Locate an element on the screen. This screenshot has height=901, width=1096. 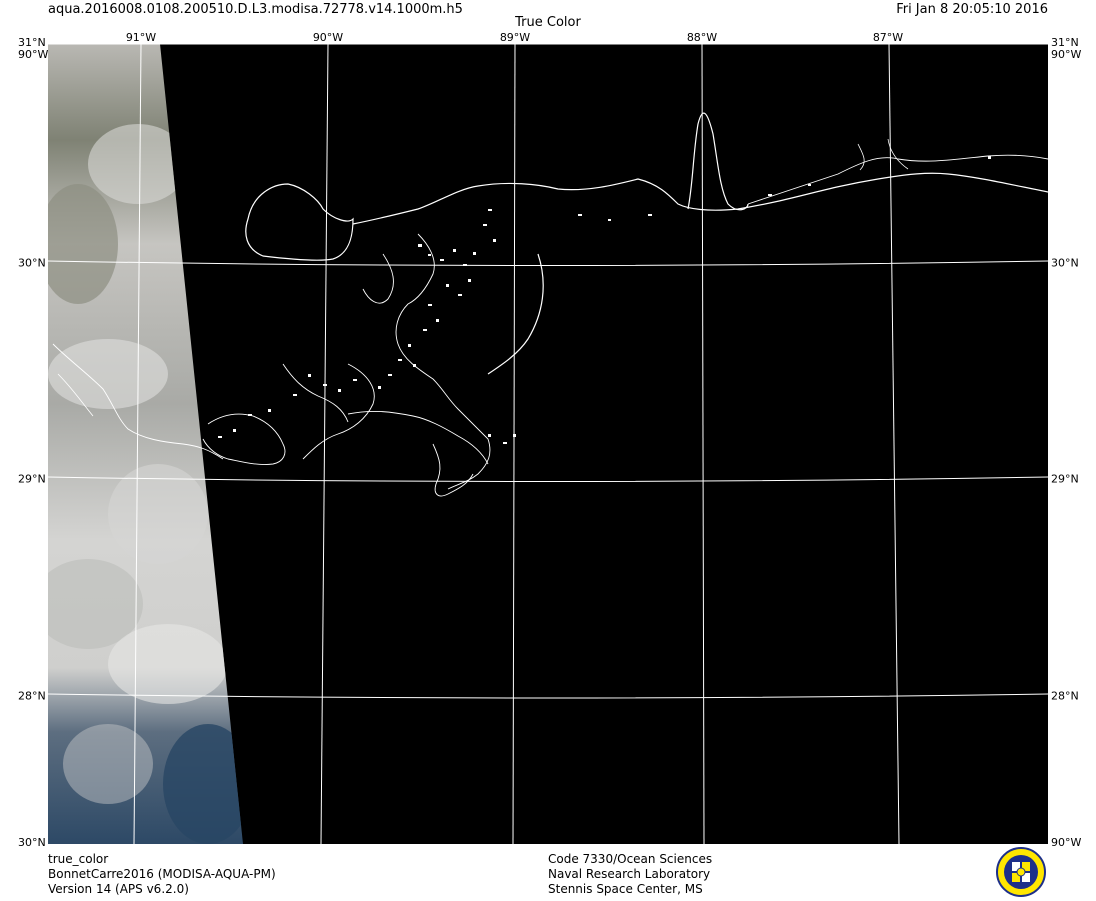
lon-label-88w: 88°W is located at coordinates (702, 37).